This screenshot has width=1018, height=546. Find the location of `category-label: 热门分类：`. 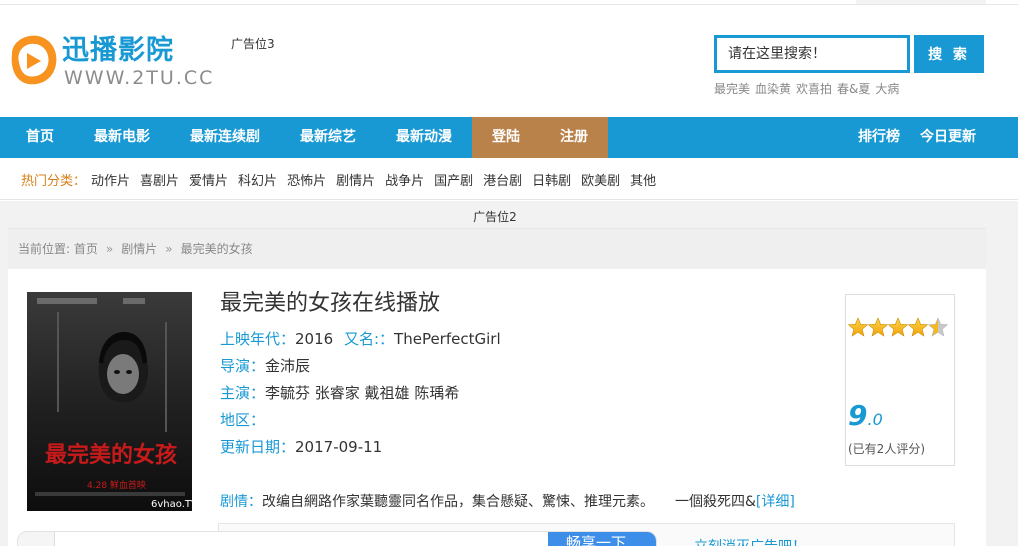

category-label: 热门分类： is located at coordinates (54, 181).